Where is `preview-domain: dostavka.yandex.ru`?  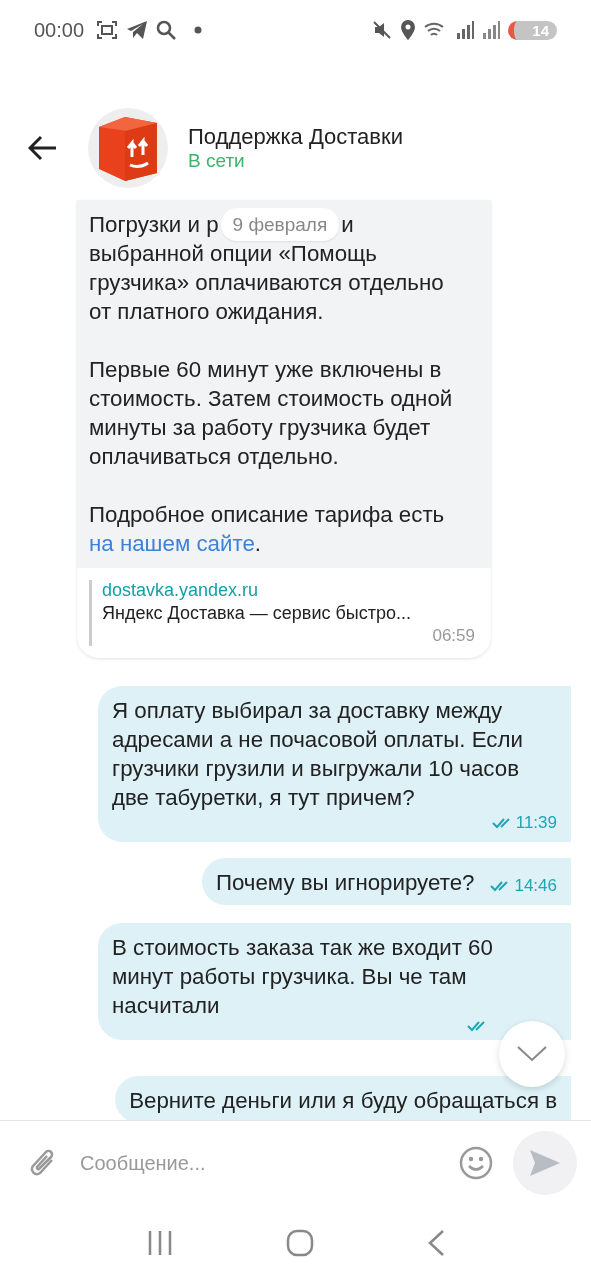 preview-domain: dostavka.yandex.ru is located at coordinates (181, 590).